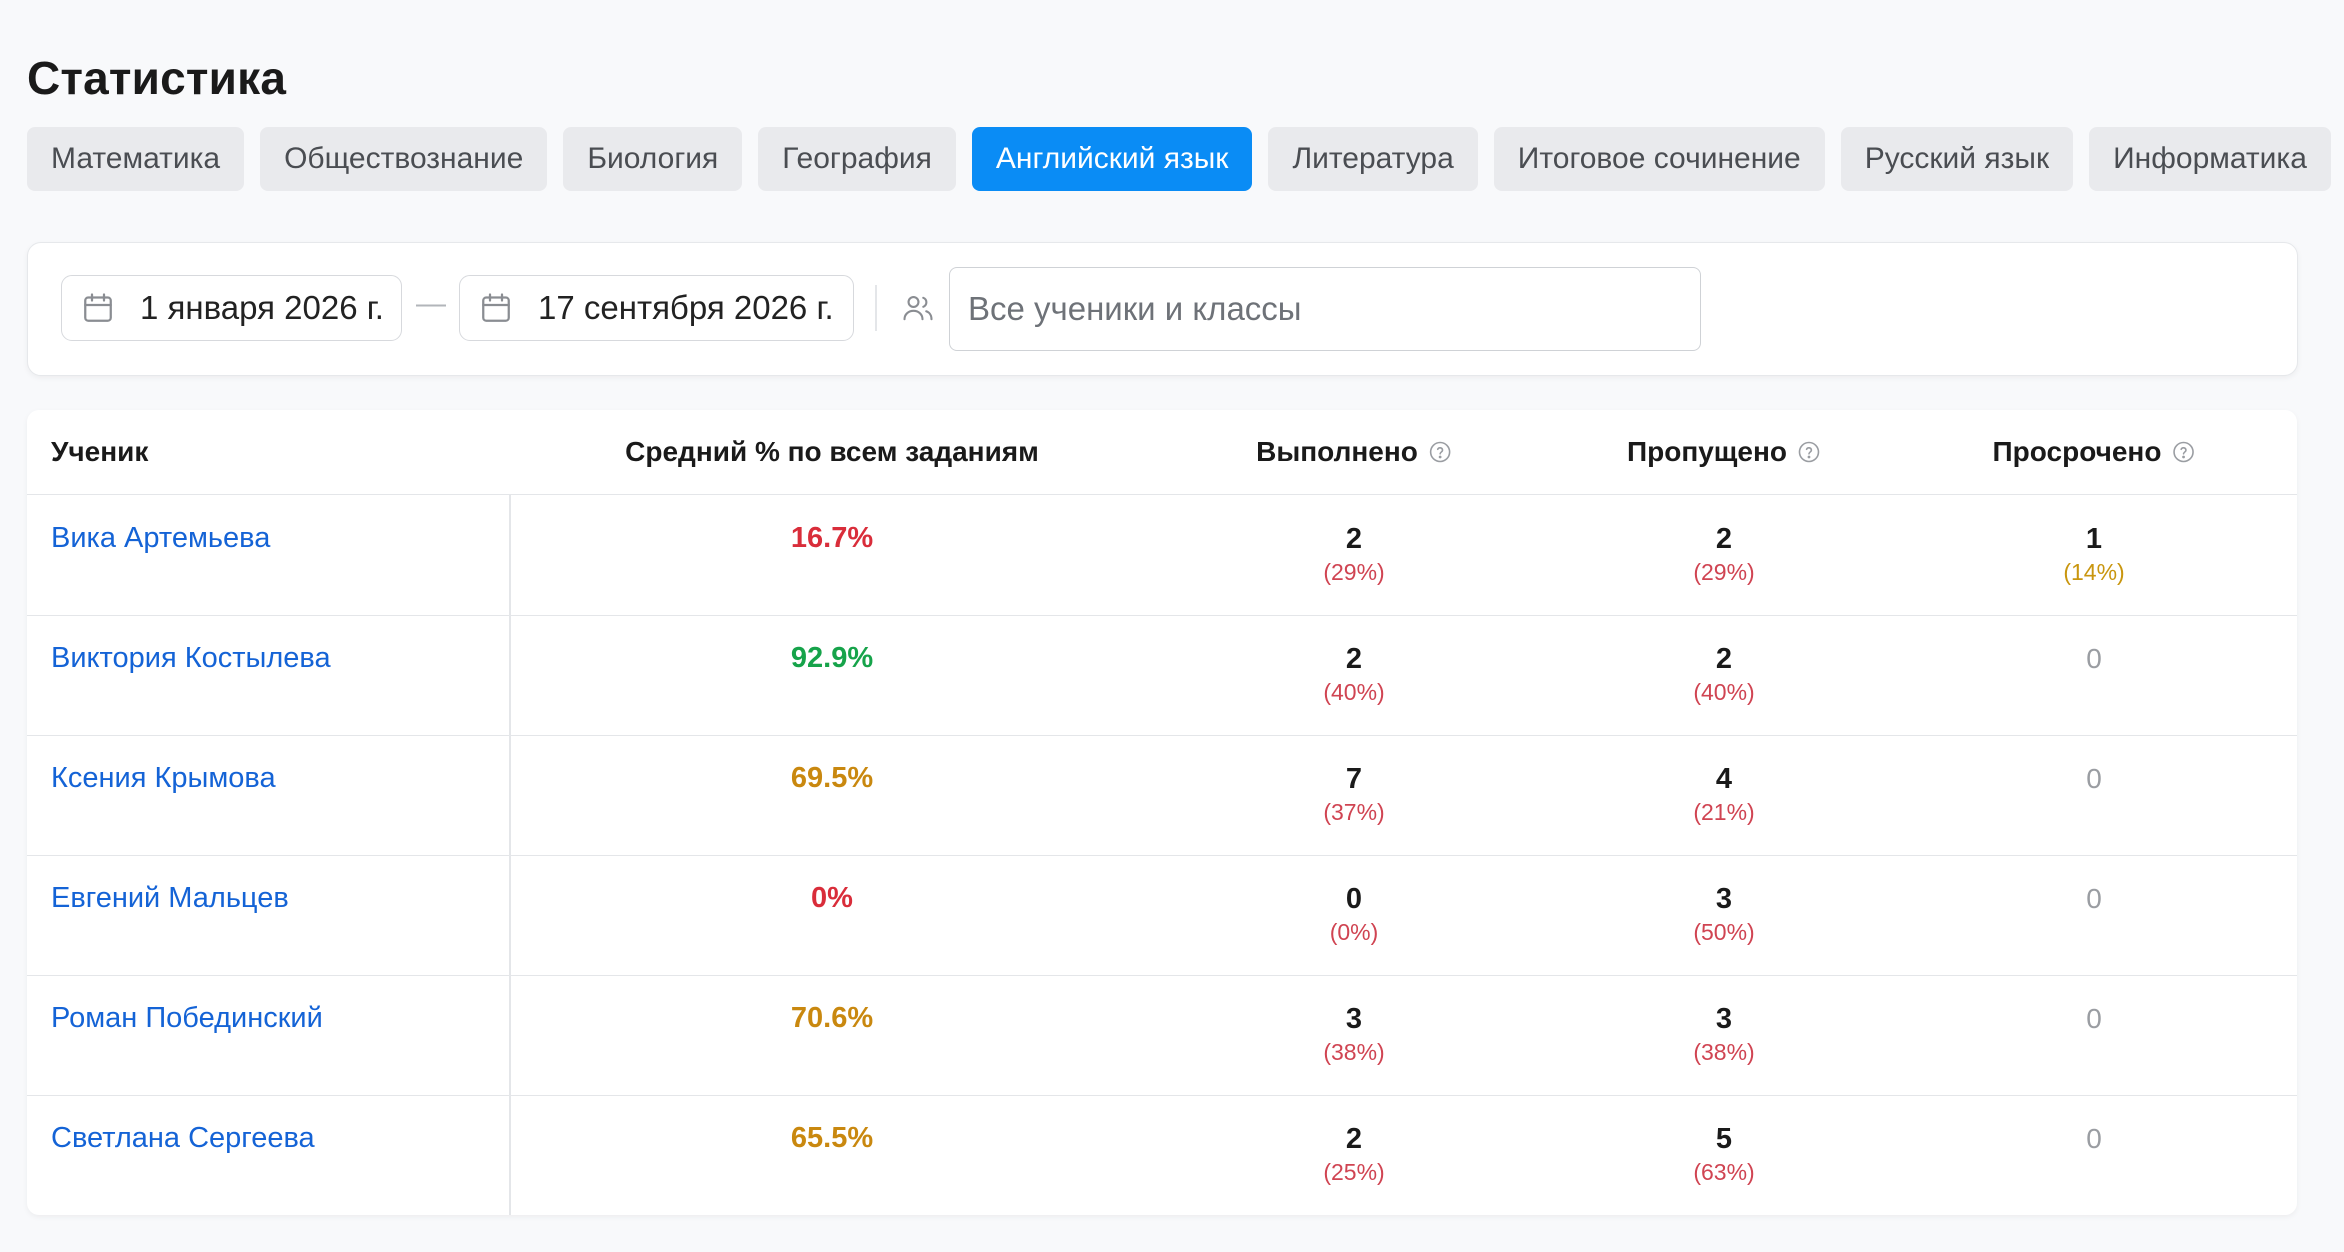 This screenshot has width=2344, height=1252. I want to click on done-count: 7, so click(1354, 779).